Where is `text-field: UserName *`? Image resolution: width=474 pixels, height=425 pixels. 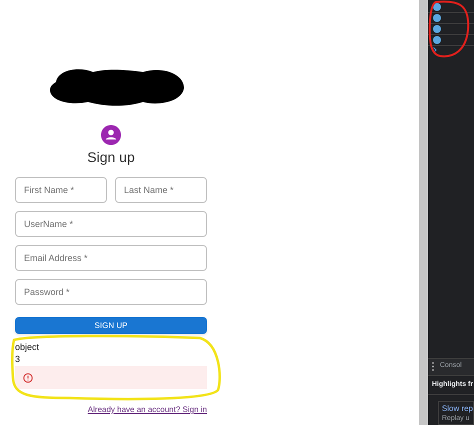 text-field: UserName * is located at coordinates (111, 224).